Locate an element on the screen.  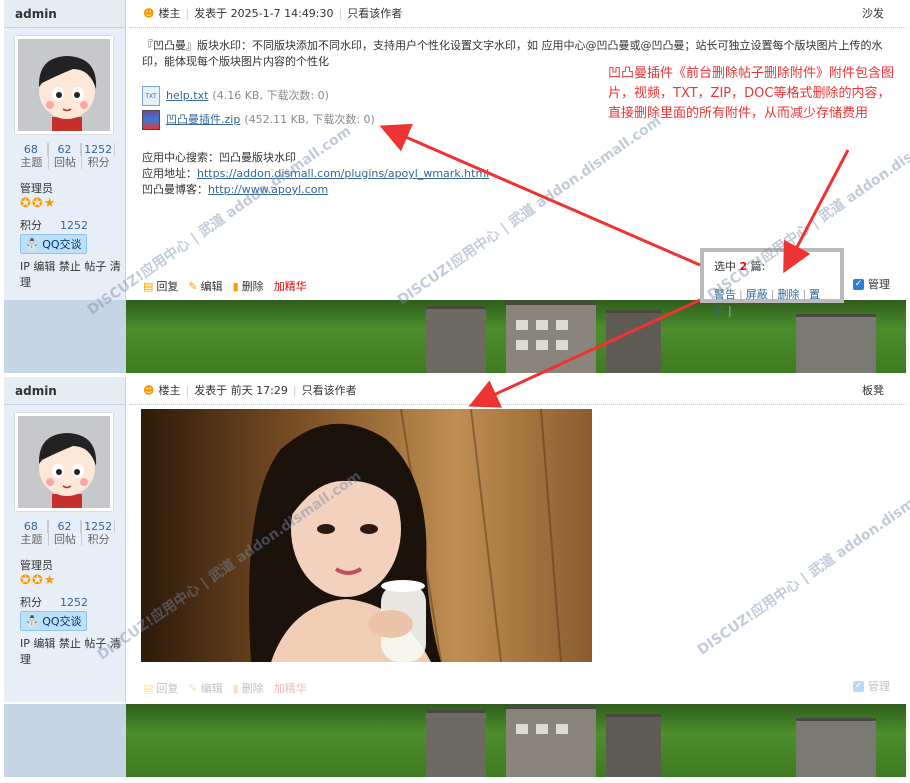
selection-popup: 选中 2 篇: 警告 | 屏蔽 | 删除 | 置顶 | is located at coordinates (772, 282).